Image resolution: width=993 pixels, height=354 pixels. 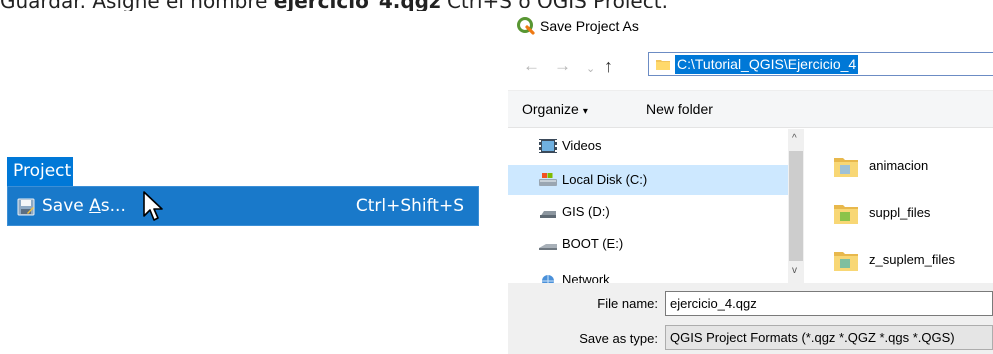 I want to click on nav-item-gis-drive: GIS (D:), so click(x=663, y=212).